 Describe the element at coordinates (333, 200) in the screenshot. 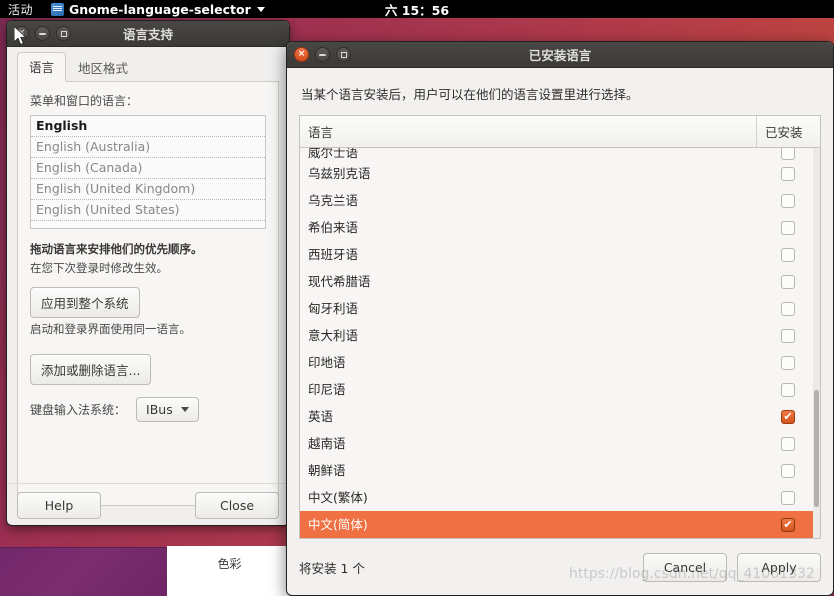

I see `table-cell-language: 乌克兰语` at that location.